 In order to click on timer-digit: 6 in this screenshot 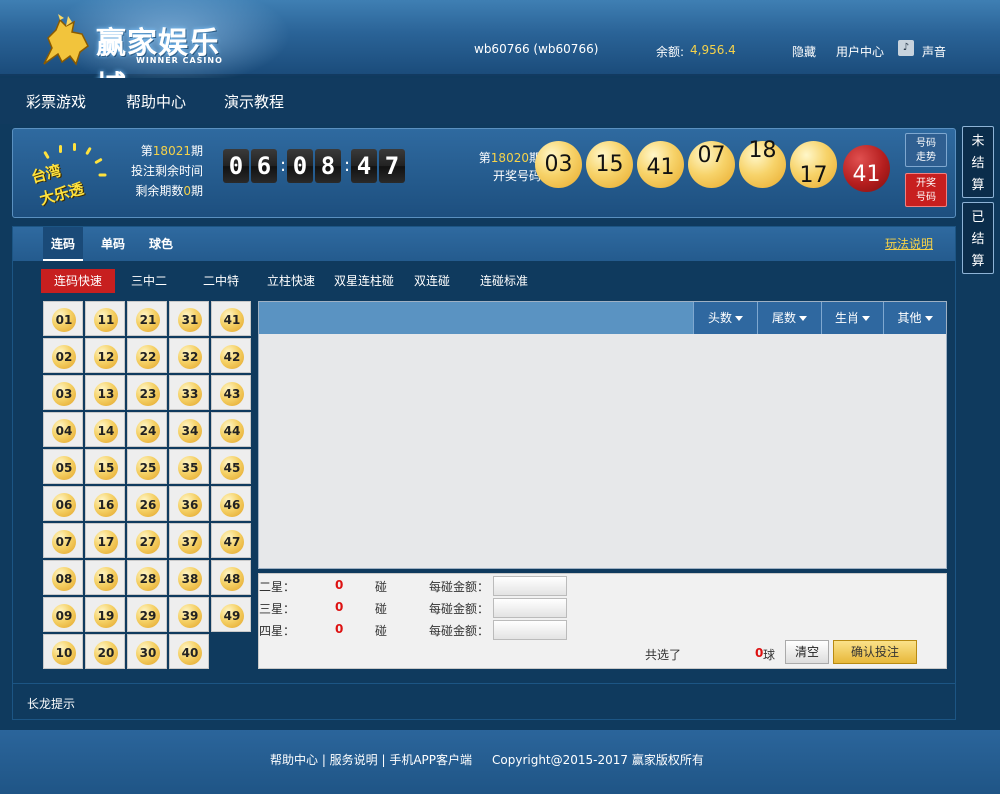, I will do `click(264, 166)`.